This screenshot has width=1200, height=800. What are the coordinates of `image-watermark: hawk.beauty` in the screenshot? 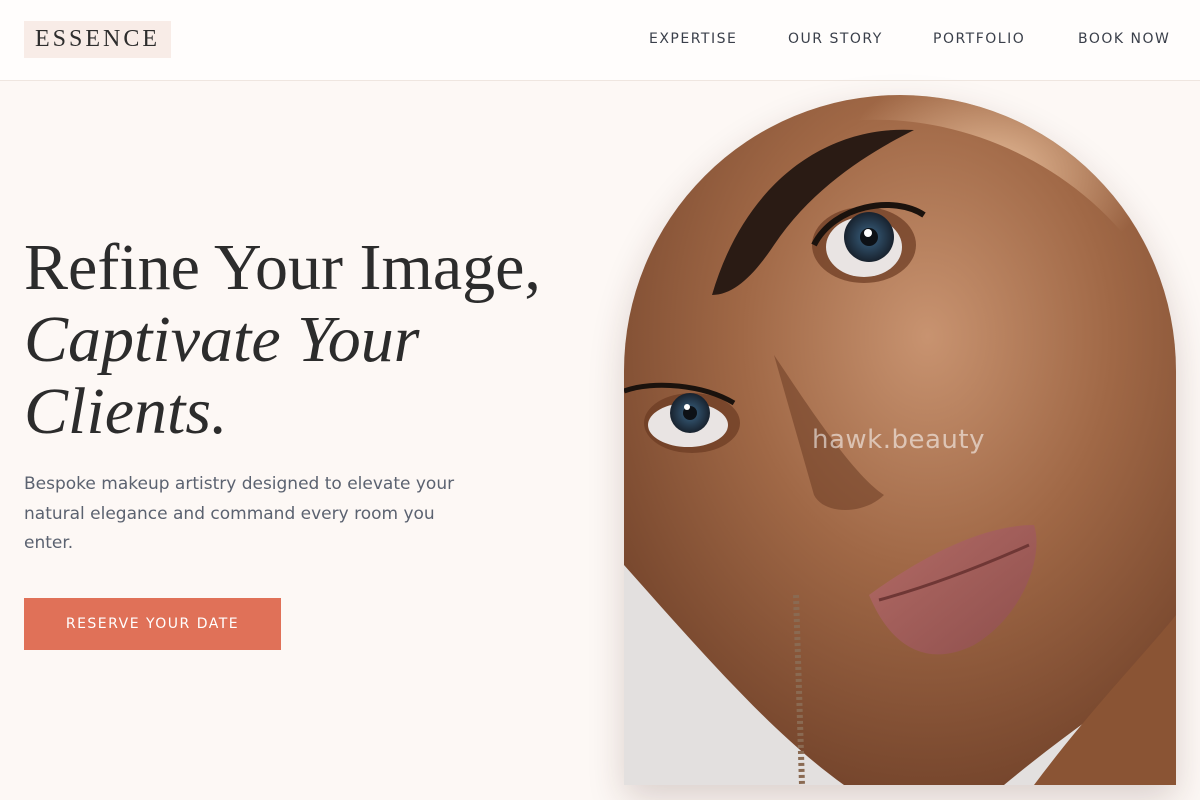 It's located at (898, 440).